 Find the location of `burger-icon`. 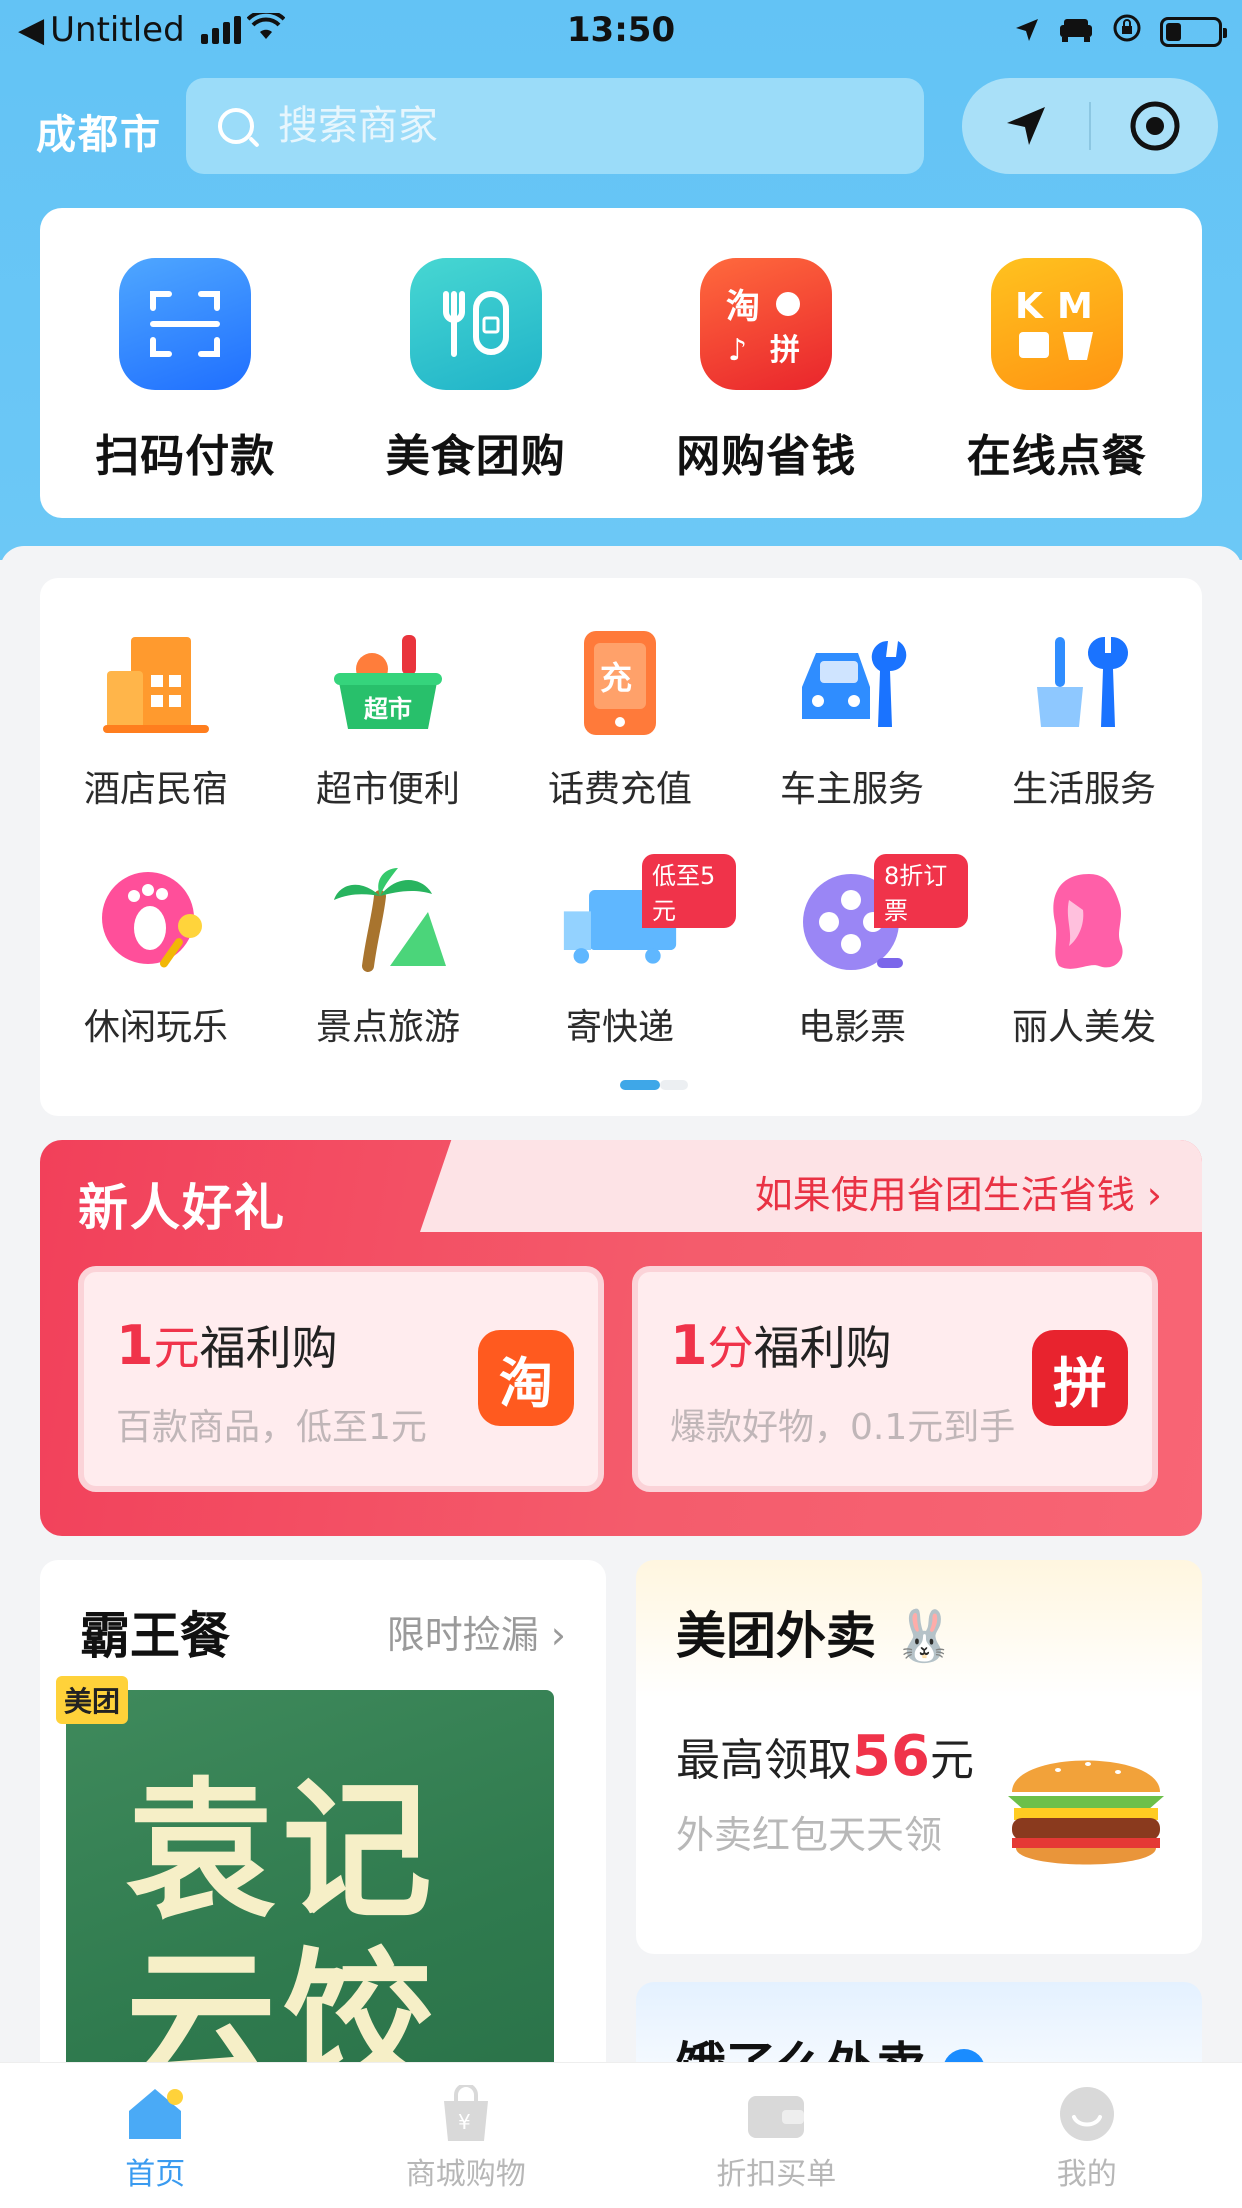

burger-icon is located at coordinates (1086, 1812).